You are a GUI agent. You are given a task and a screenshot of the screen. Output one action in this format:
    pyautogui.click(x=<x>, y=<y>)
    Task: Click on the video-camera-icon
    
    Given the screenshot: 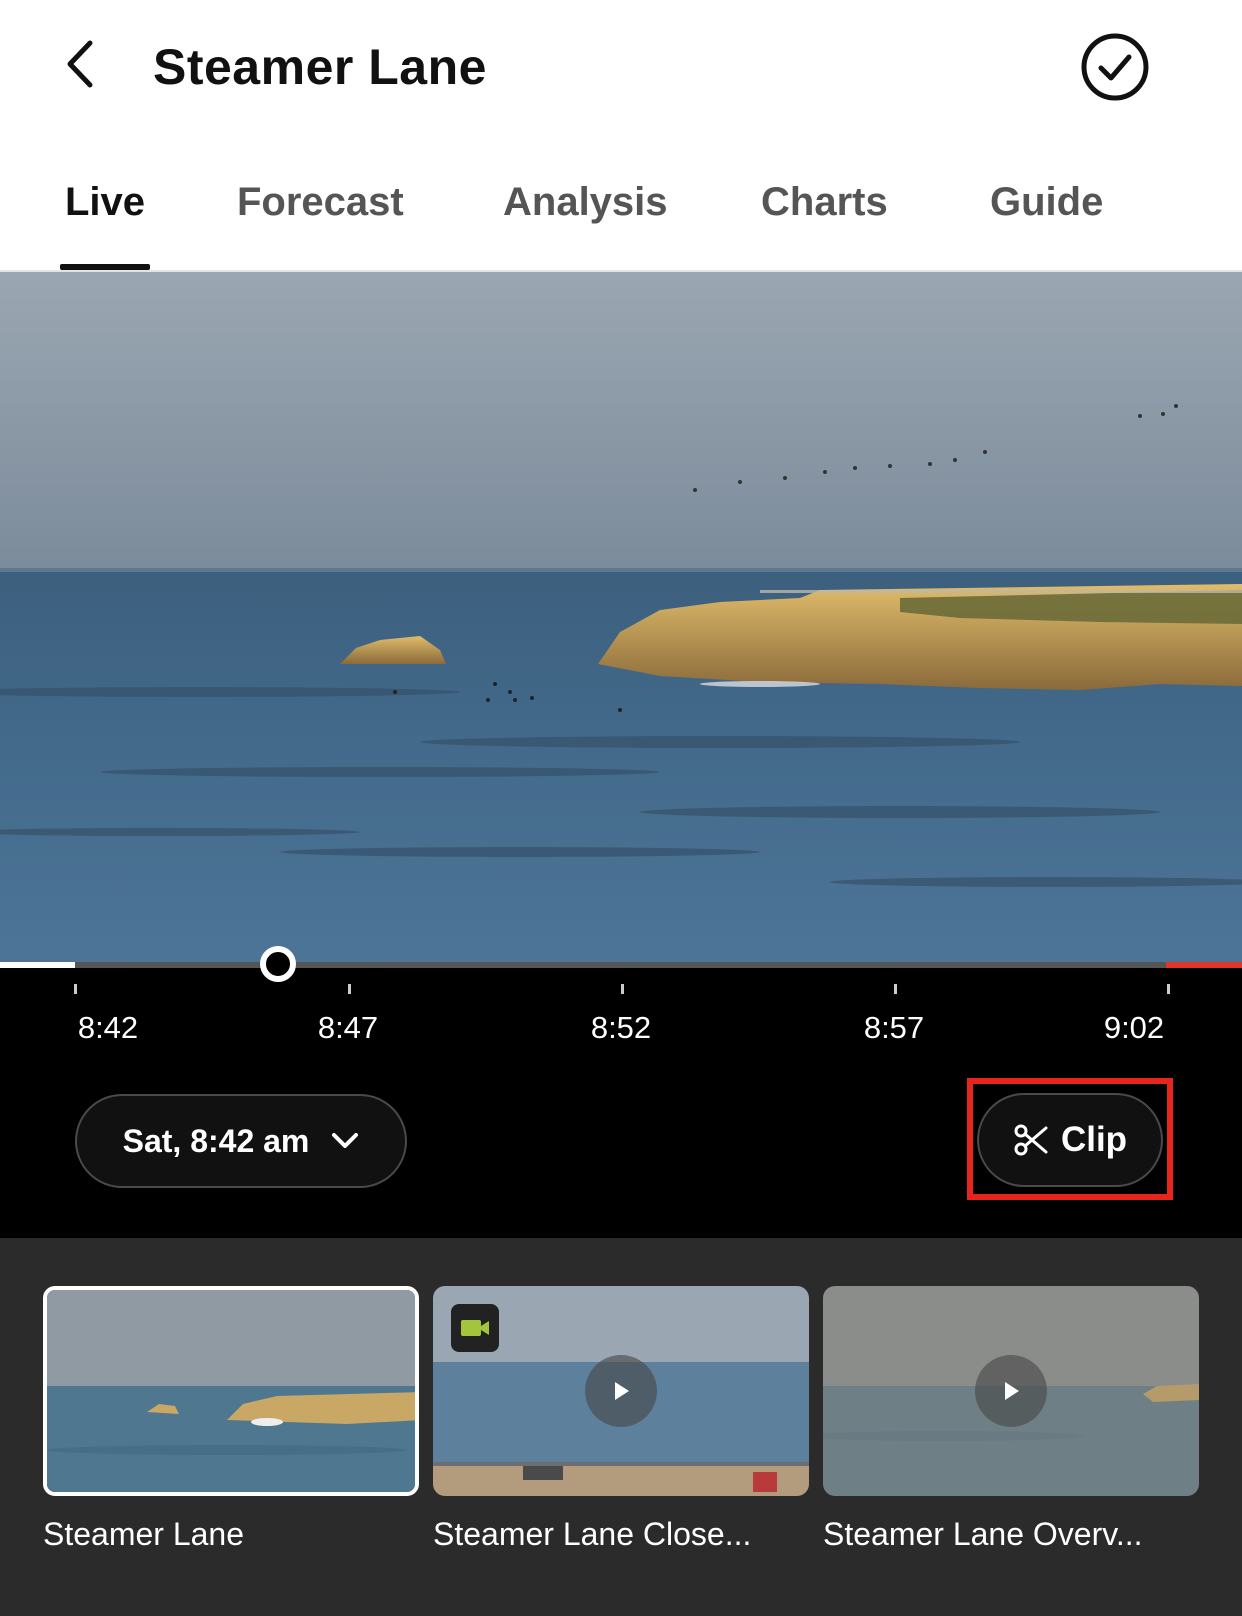 What is the action you would take?
    pyautogui.click(x=475, y=1328)
    